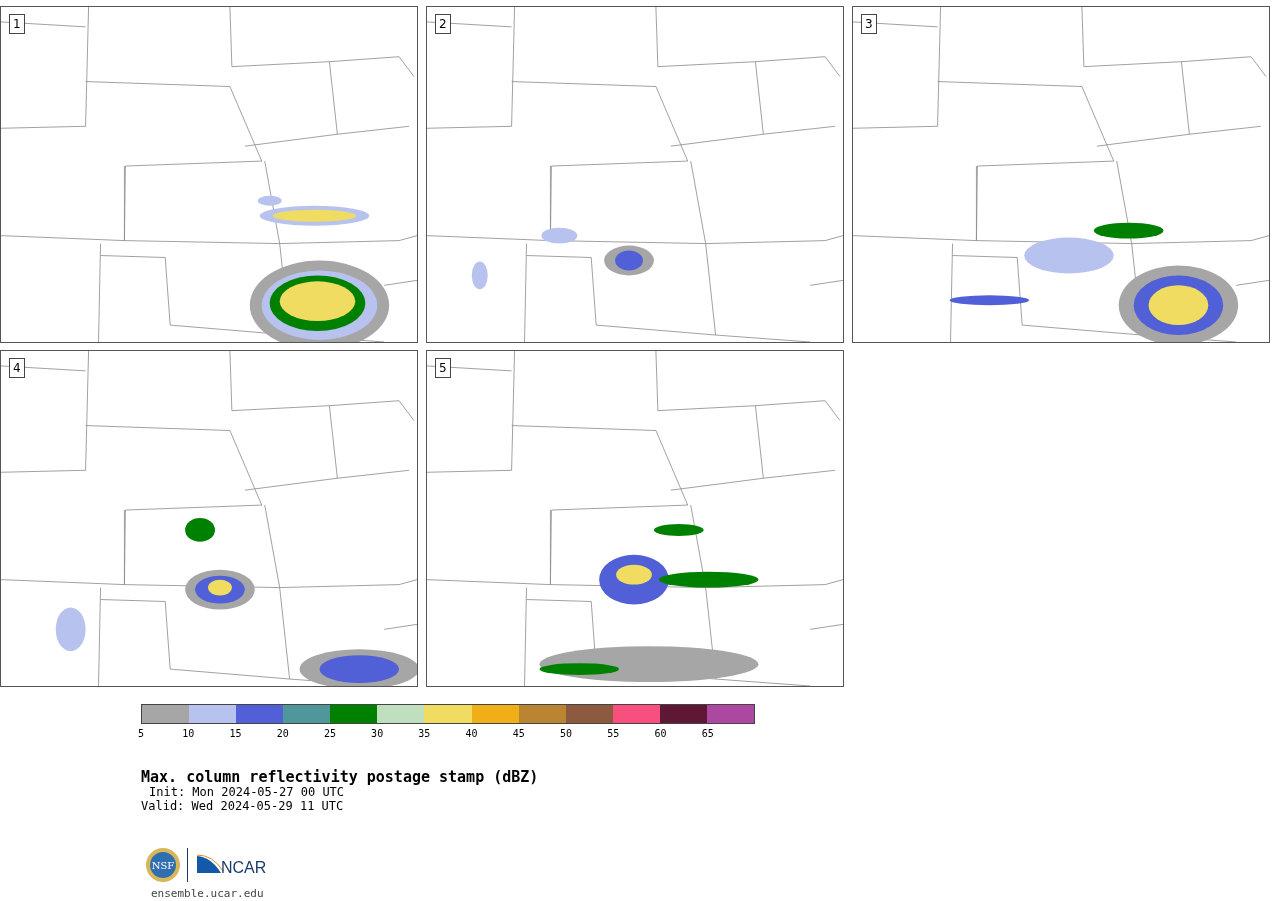 The height and width of the screenshot is (901, 1280). I want to click on panel-number: 2, so click(443, 24).